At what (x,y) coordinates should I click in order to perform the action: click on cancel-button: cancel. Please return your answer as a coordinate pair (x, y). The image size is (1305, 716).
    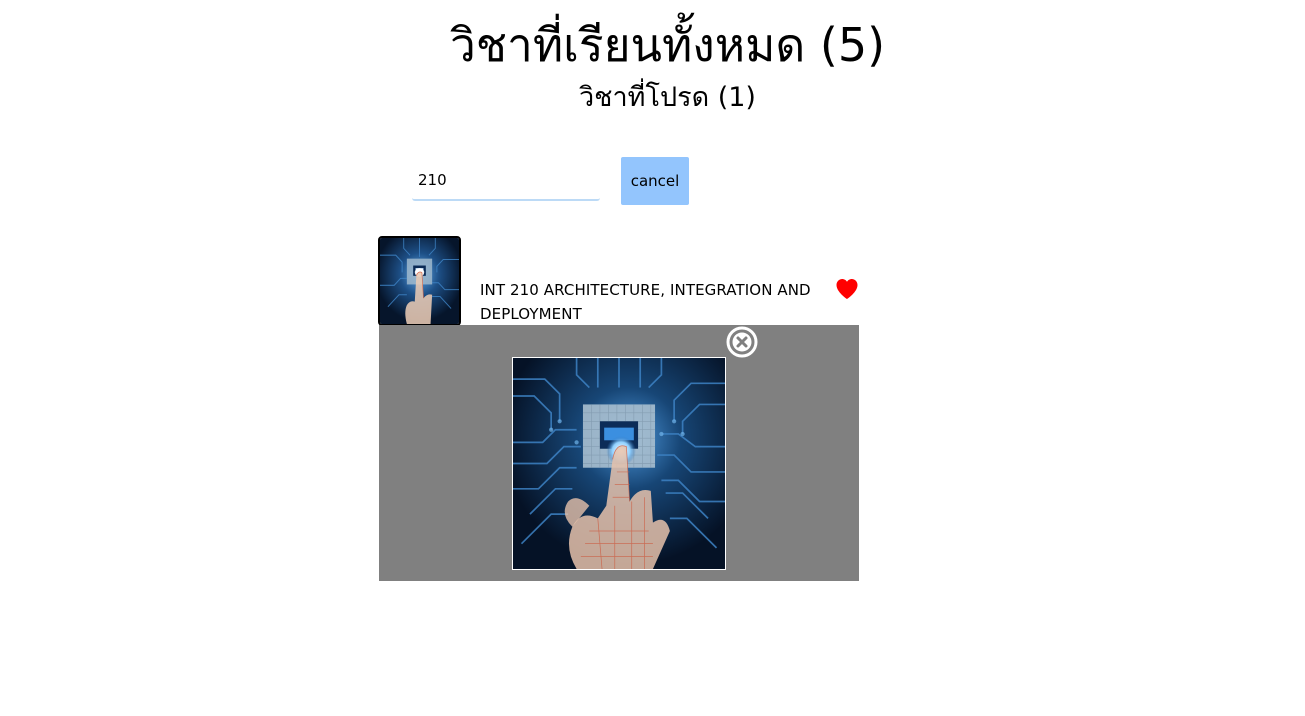
    Looking at the image, I should click on (655, 181).